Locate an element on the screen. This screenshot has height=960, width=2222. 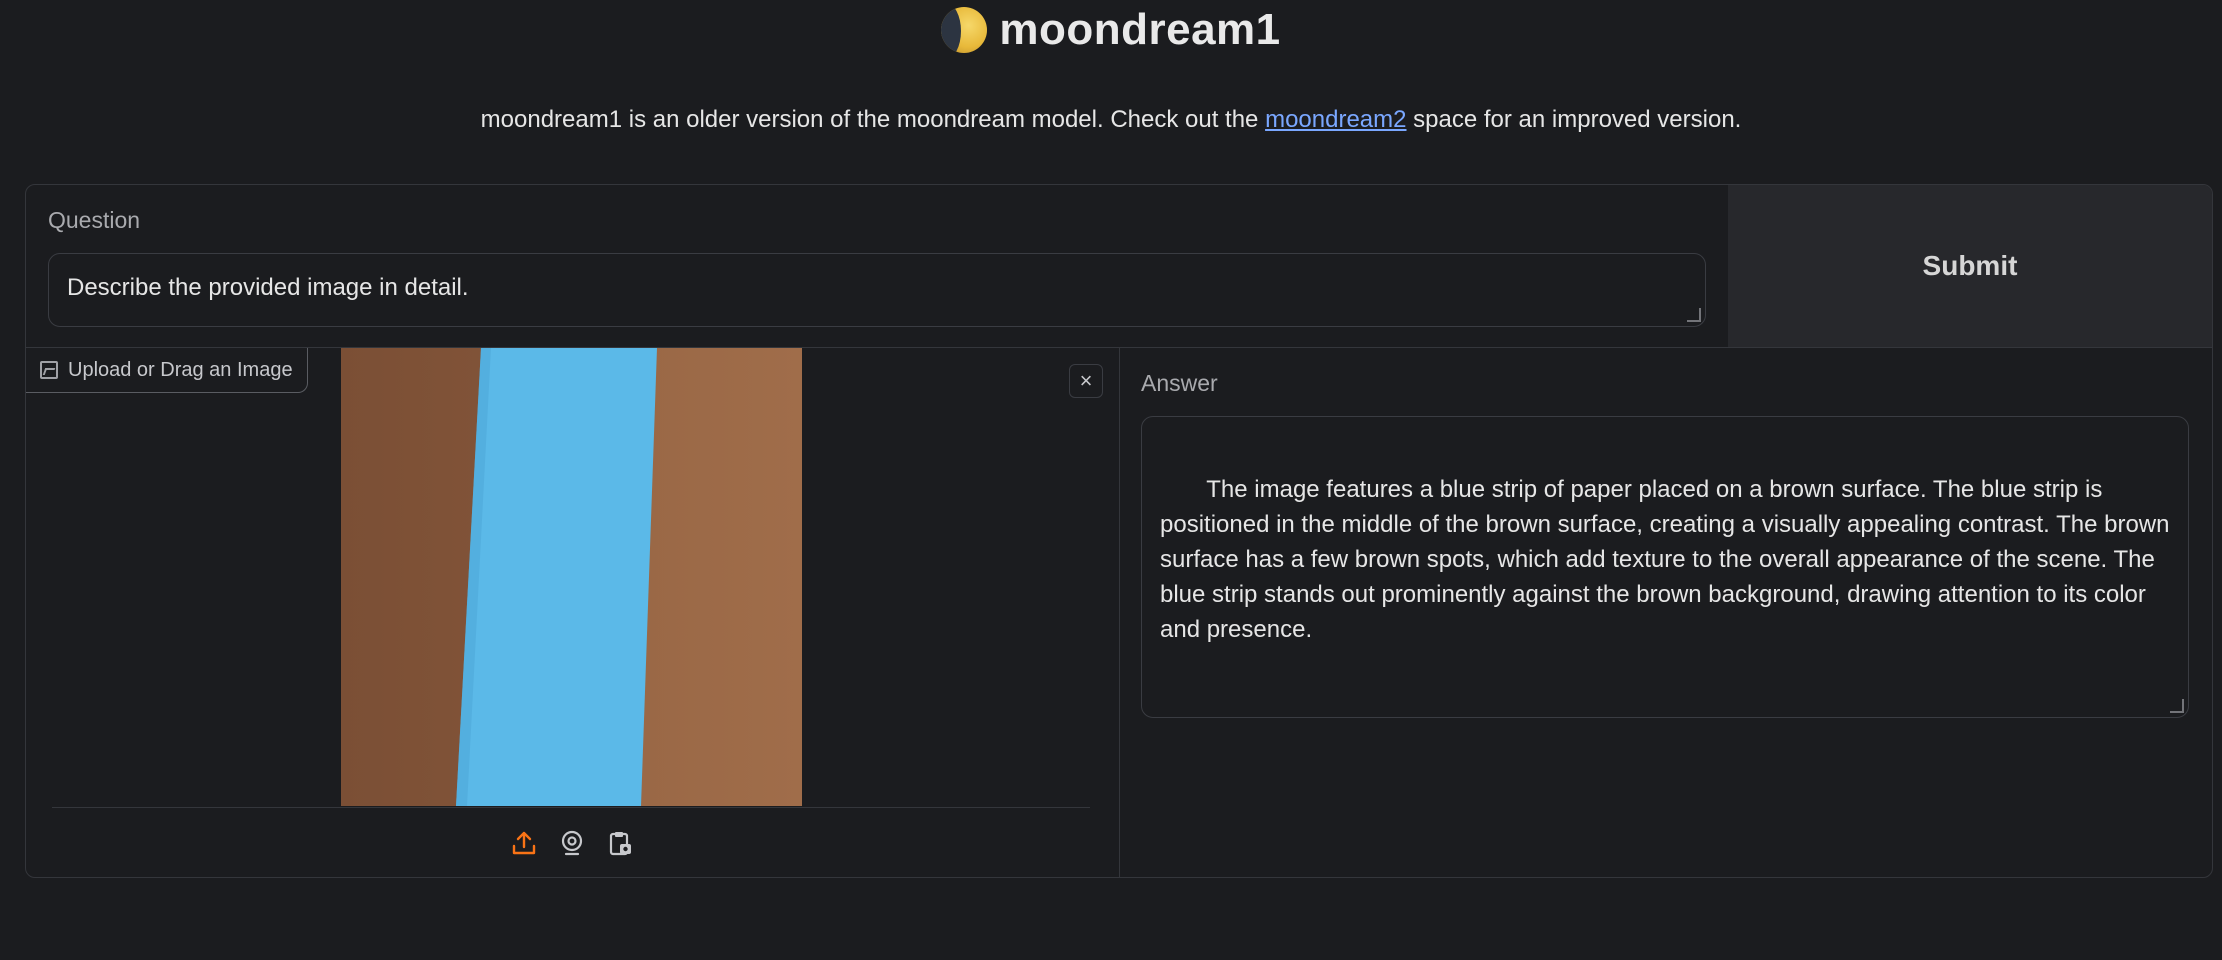
question-input-value: Describe the provided image in detail. is located at coordinates (268, 287).